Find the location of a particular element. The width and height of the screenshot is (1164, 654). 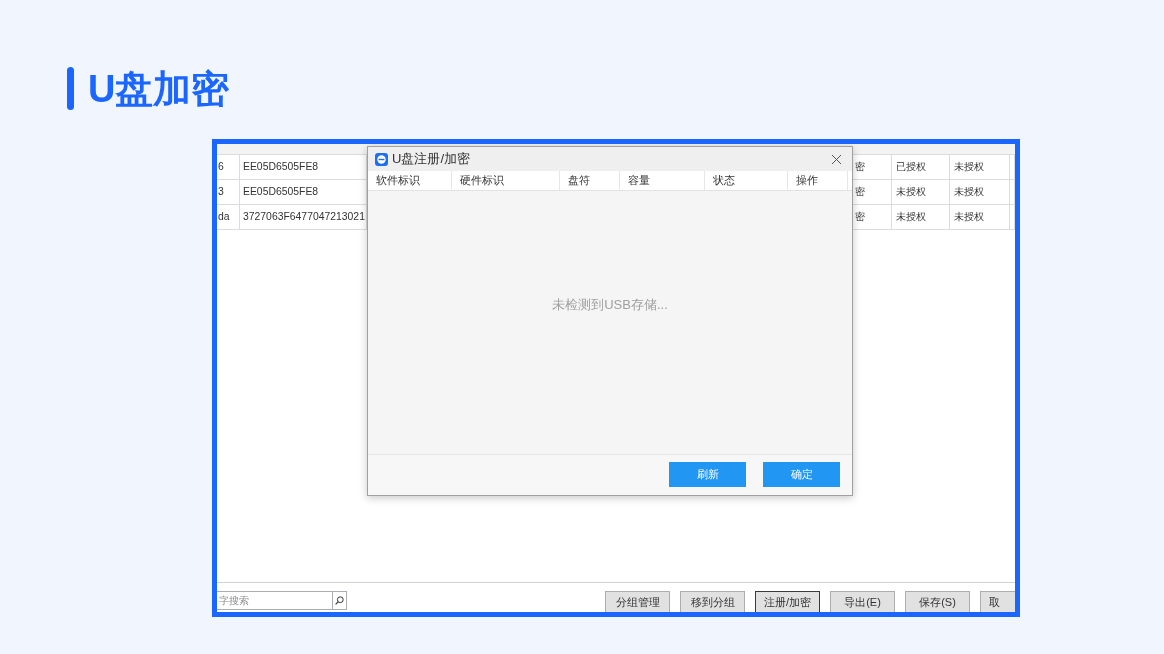

toolbar-button: 保存(S) is located at coordinates (937, 601).